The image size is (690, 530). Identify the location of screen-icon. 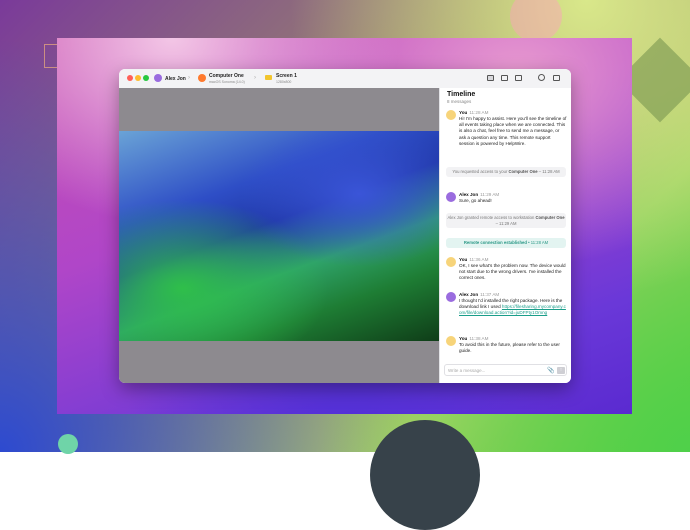
(268, 77).